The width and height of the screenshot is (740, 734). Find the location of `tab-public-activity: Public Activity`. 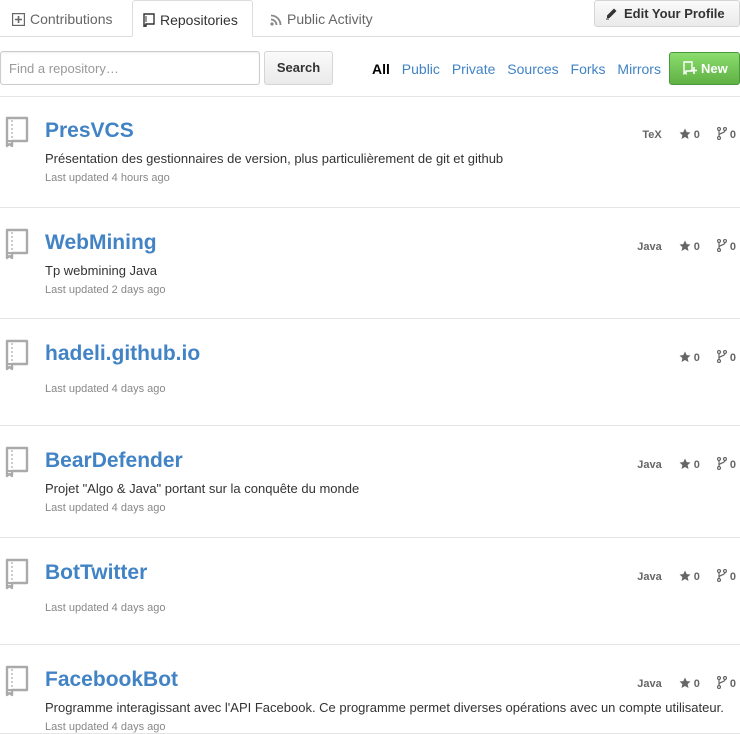

tab-public-activity: Public Activity is located at coordinates (321, 18).